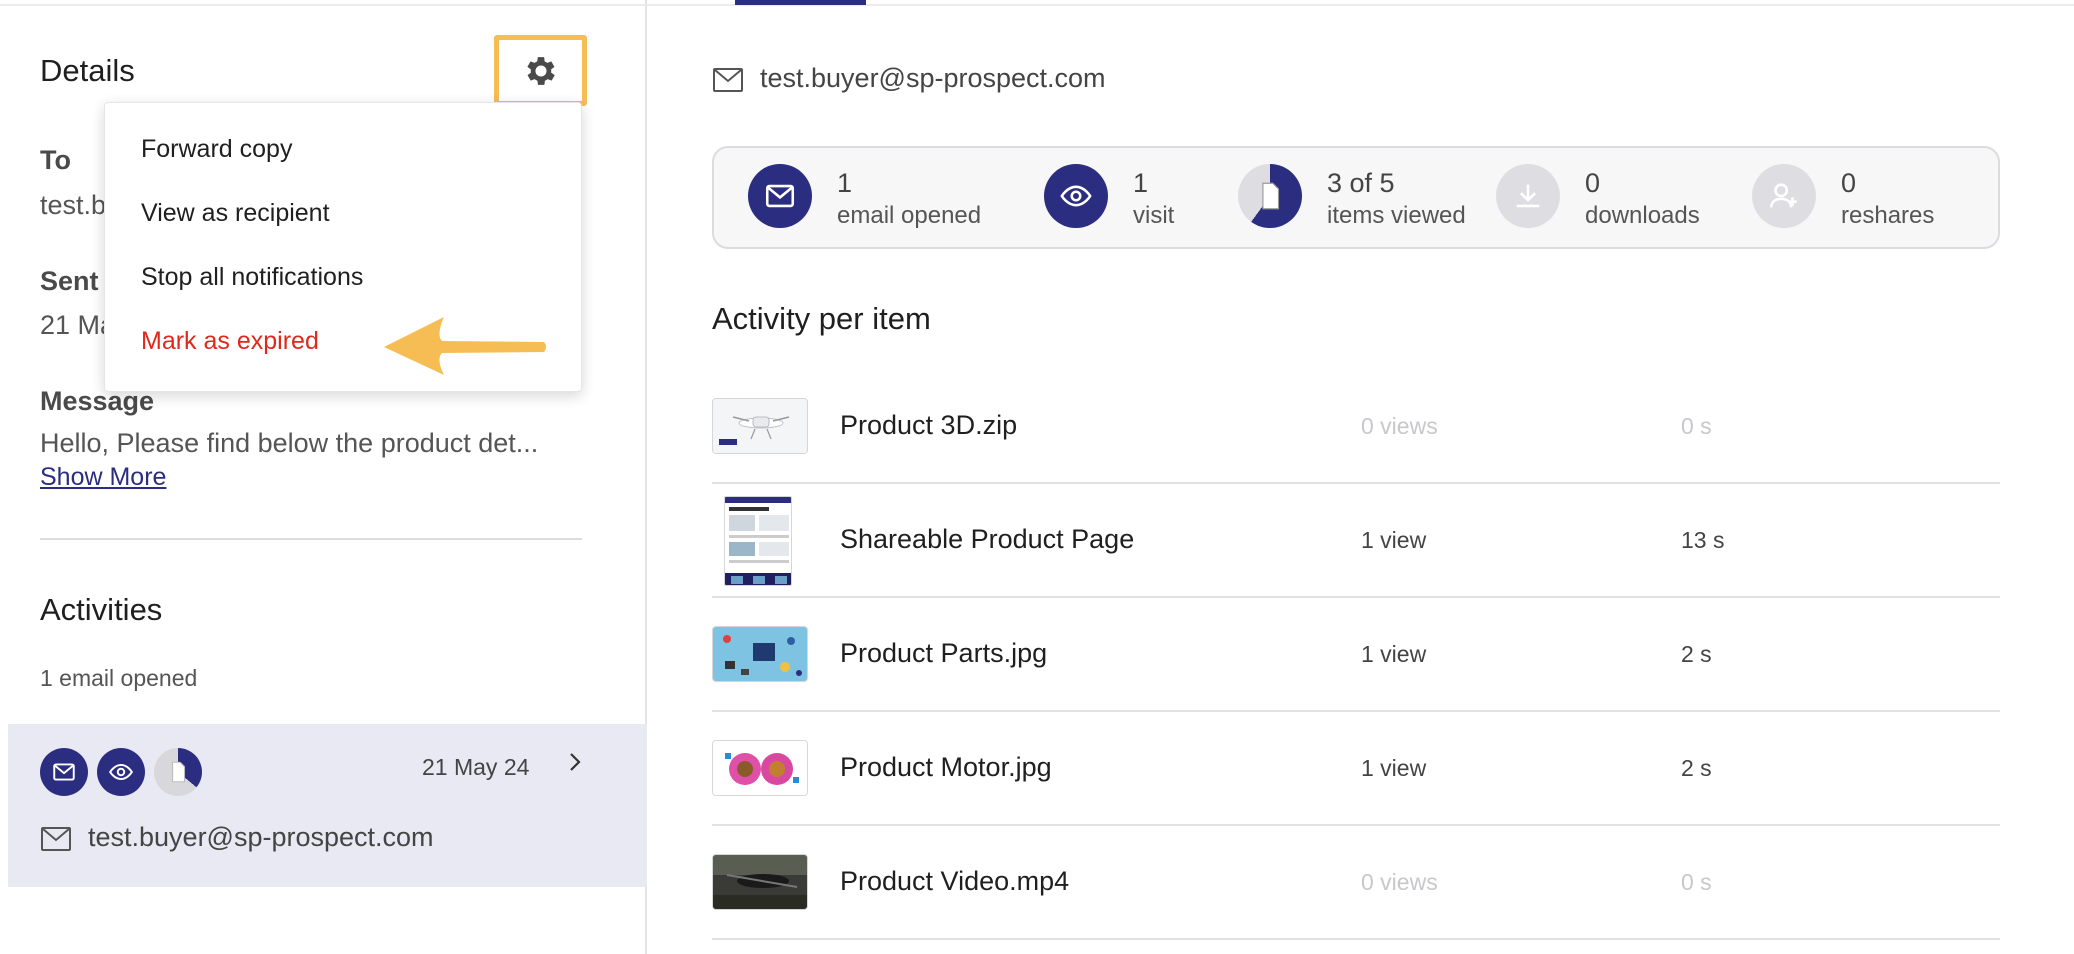 The image size is (2074, 954). Describe the element at coordinates (1611, 199) in the screenshot. I see `stat-downloads: 0 downloads` at that location.